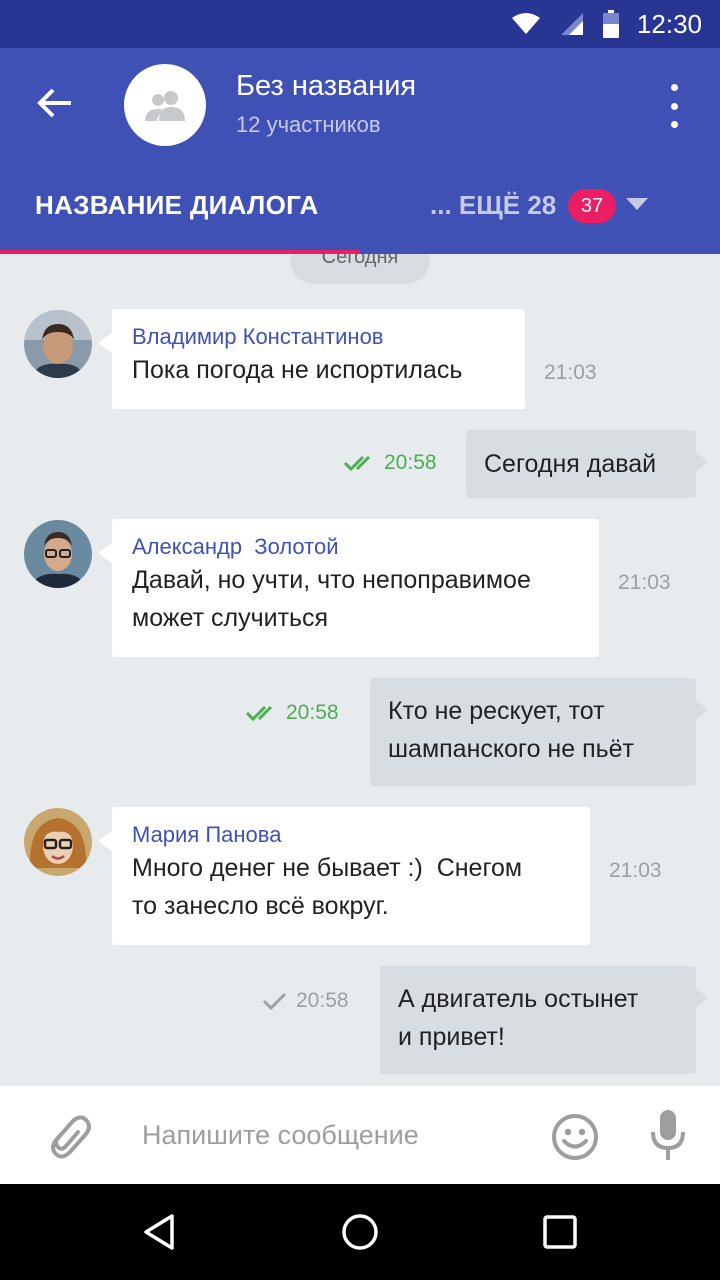 This screenshot has width=720, height=1280. Describe the element at coordinates (332, 1135) in the screenshot. I see `message-input` at that location.